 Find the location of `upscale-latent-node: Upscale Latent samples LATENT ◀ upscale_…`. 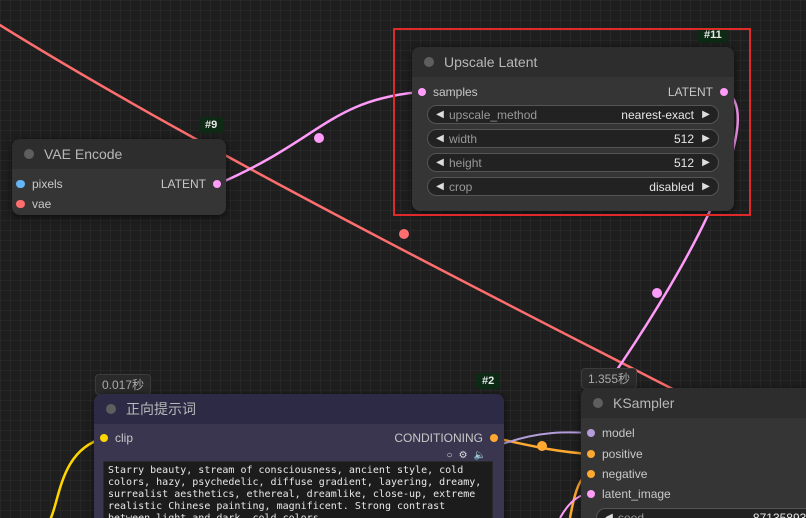

upscale-latent-node: Upscale Latent samples LATENT ◀ upscale_… is located at coordinates (573, 129).